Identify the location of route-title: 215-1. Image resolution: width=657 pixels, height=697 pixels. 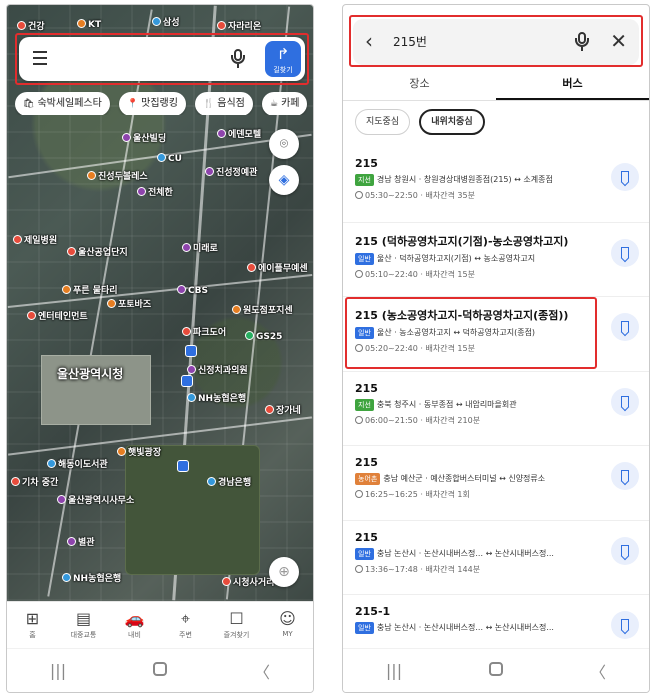
(373, 611).